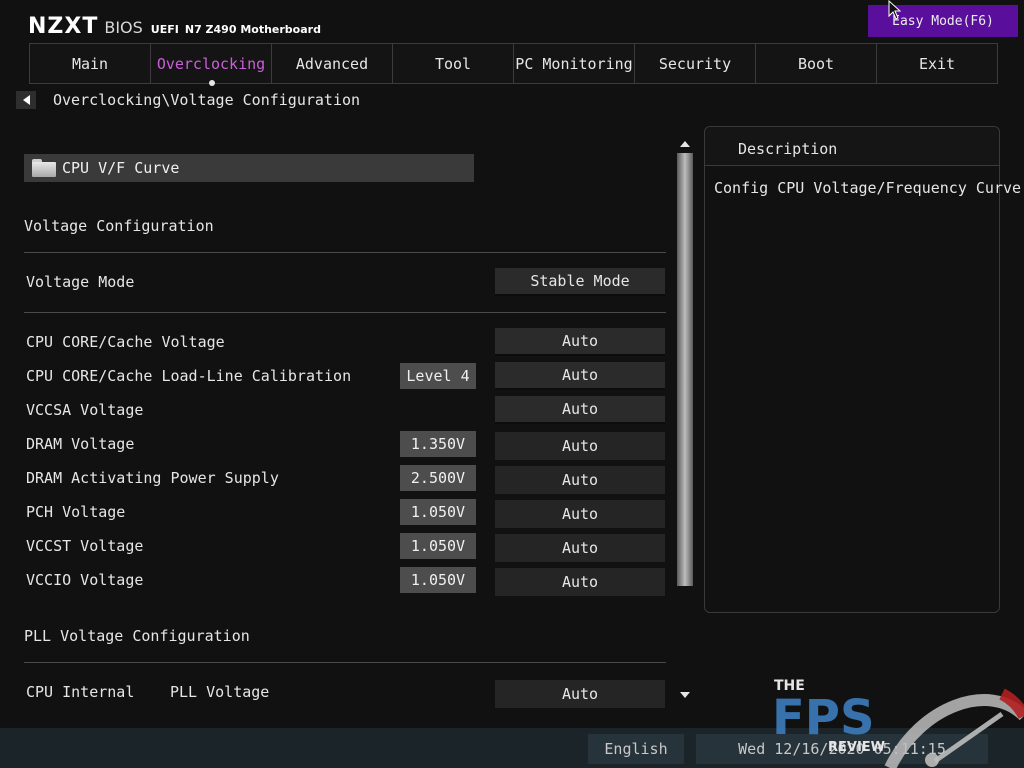 The height and width of the screenshot is (768, 1024). What do you see at coordinates (125, 342) in the screenshot?
I see `cpu-core-cache-voltage-label: CPU CORE/Cache Voltage` at bounding box center [125, 342].